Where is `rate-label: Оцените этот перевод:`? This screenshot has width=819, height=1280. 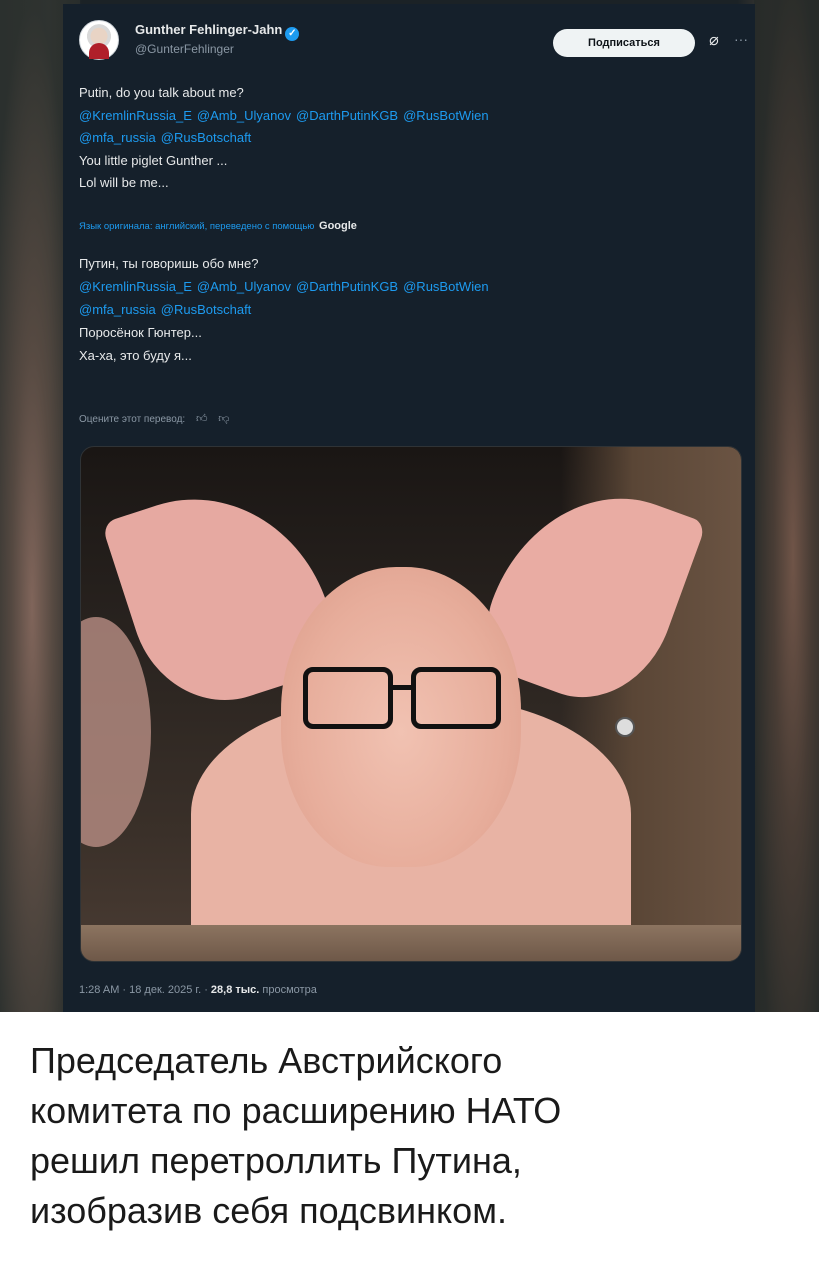 rate-label: Оцените этот перевод: is located at coordinates (132, 419).